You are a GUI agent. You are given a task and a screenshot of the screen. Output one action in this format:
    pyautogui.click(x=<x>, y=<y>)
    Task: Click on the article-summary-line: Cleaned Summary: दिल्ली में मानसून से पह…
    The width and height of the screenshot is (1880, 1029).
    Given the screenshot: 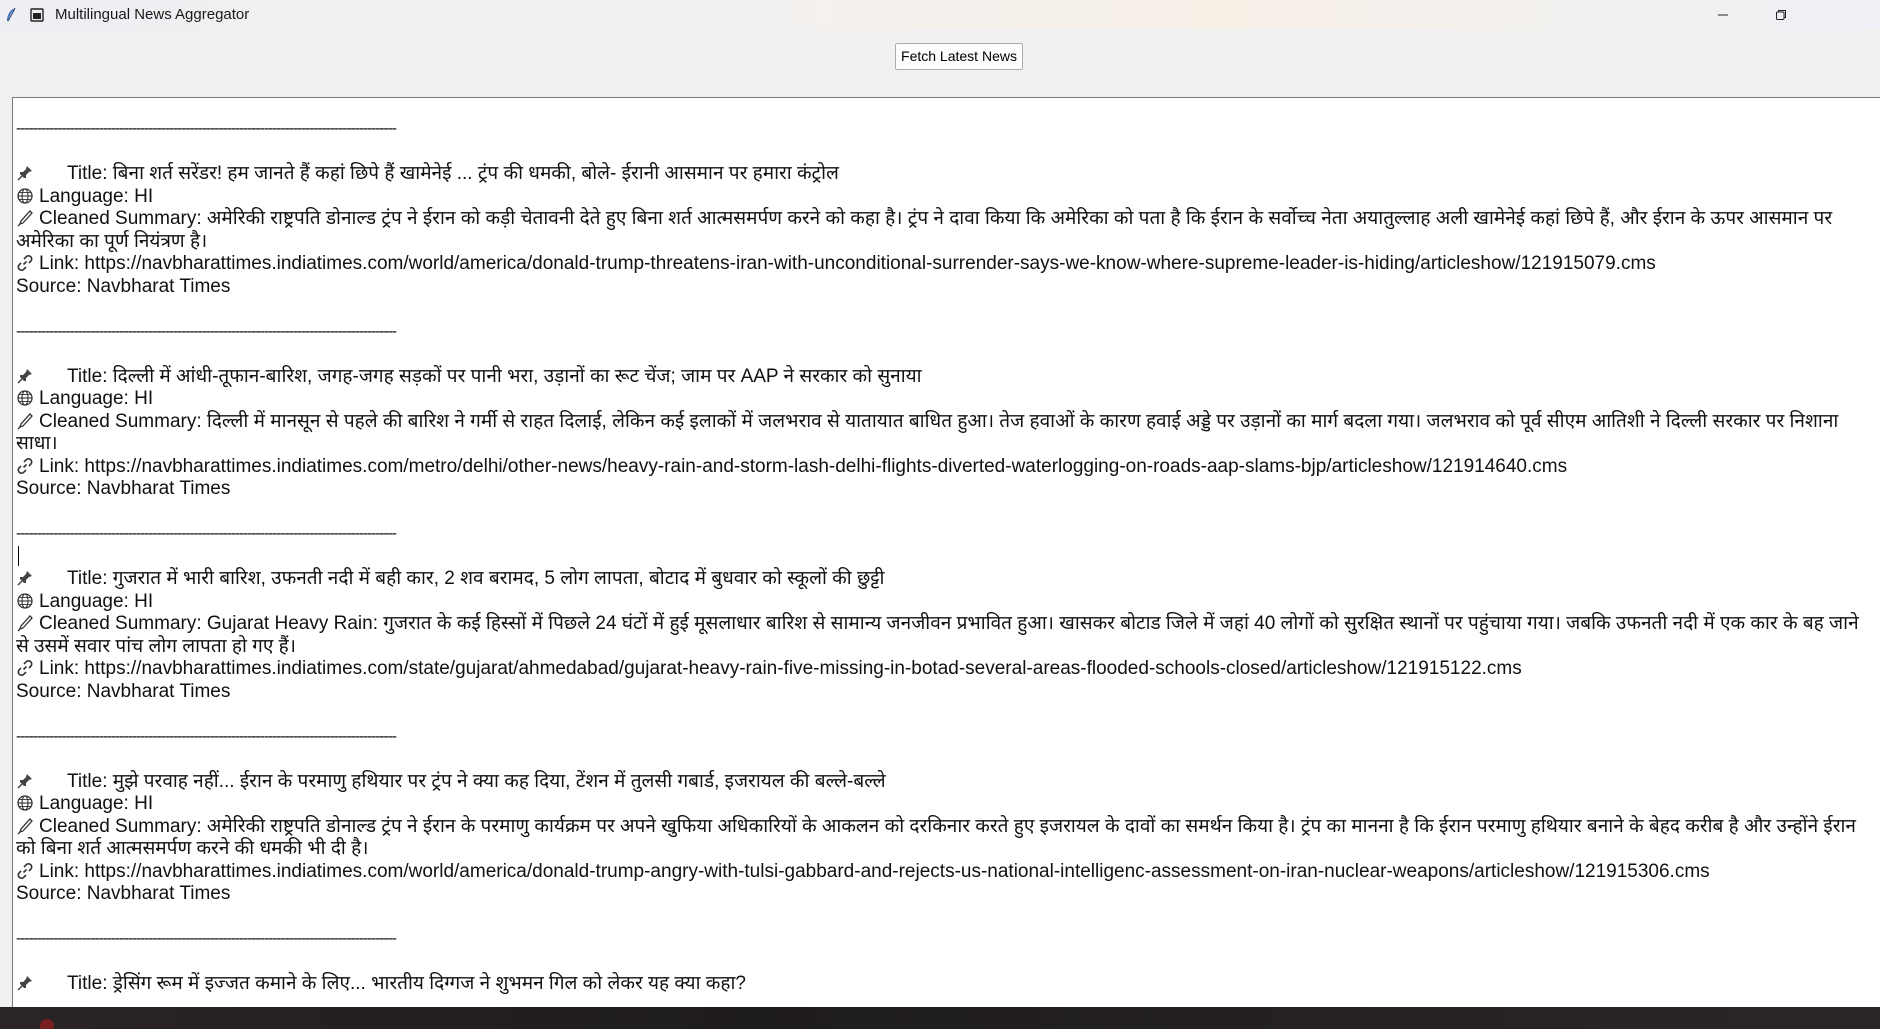 What is the action you would take?
    pyautogui.click(x=946, y=433)
    